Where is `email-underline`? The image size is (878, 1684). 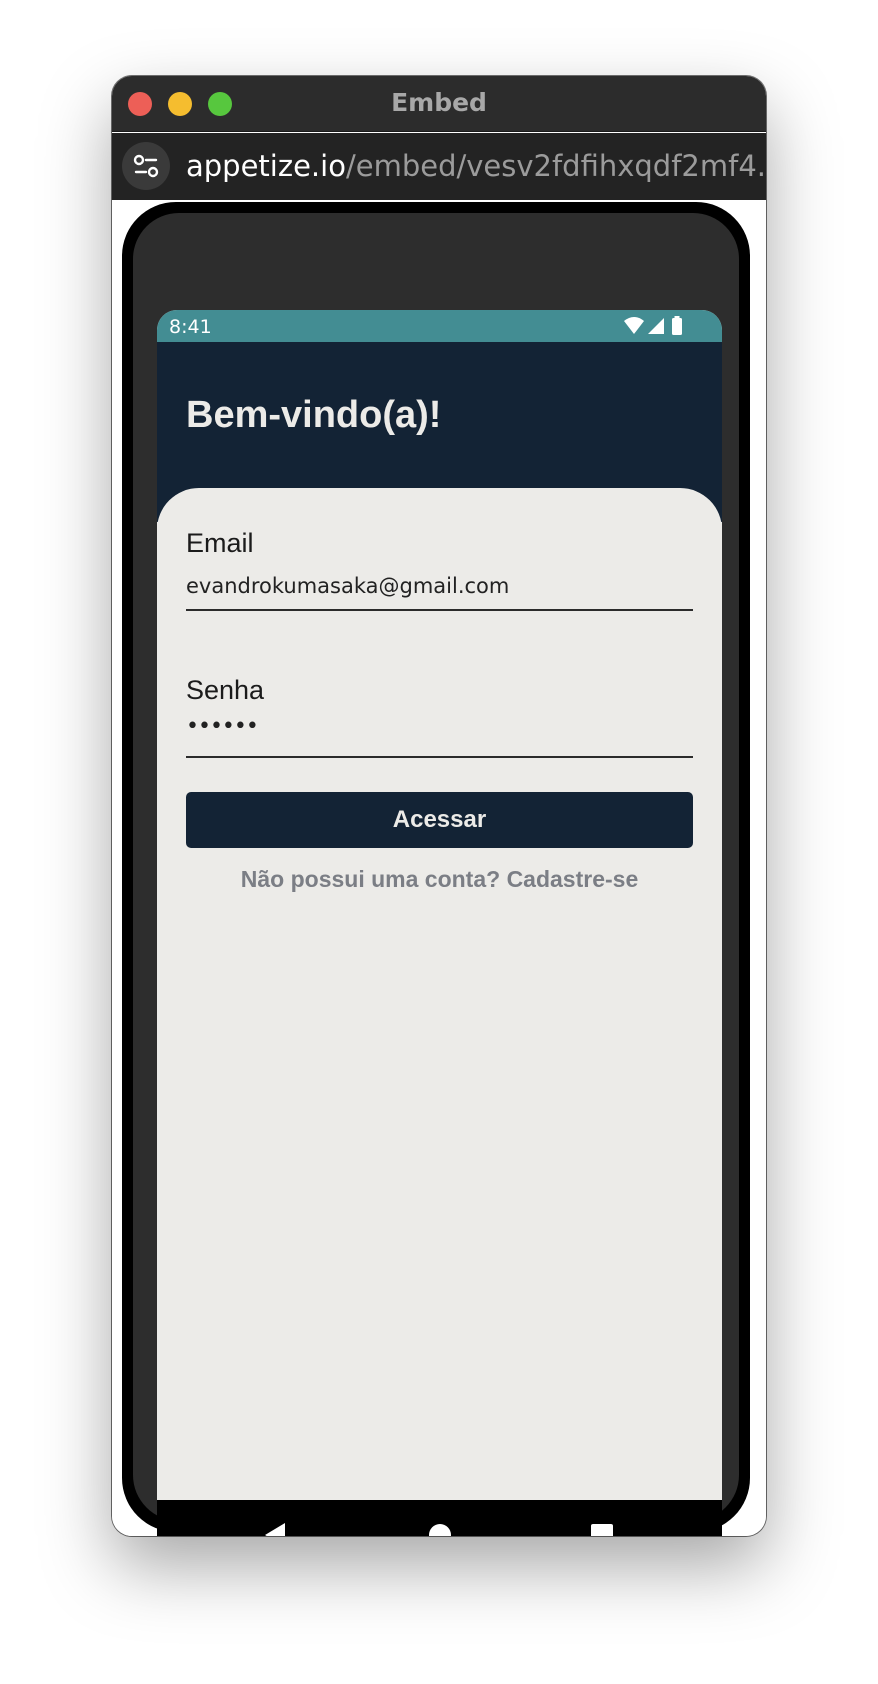
email-underline is located at coordinates (439, 610).